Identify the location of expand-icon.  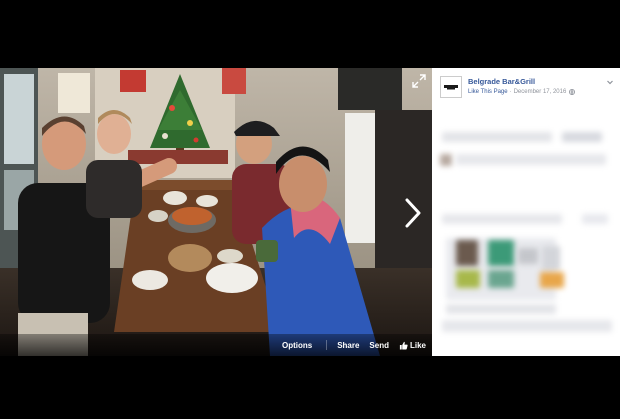
(419, 81).